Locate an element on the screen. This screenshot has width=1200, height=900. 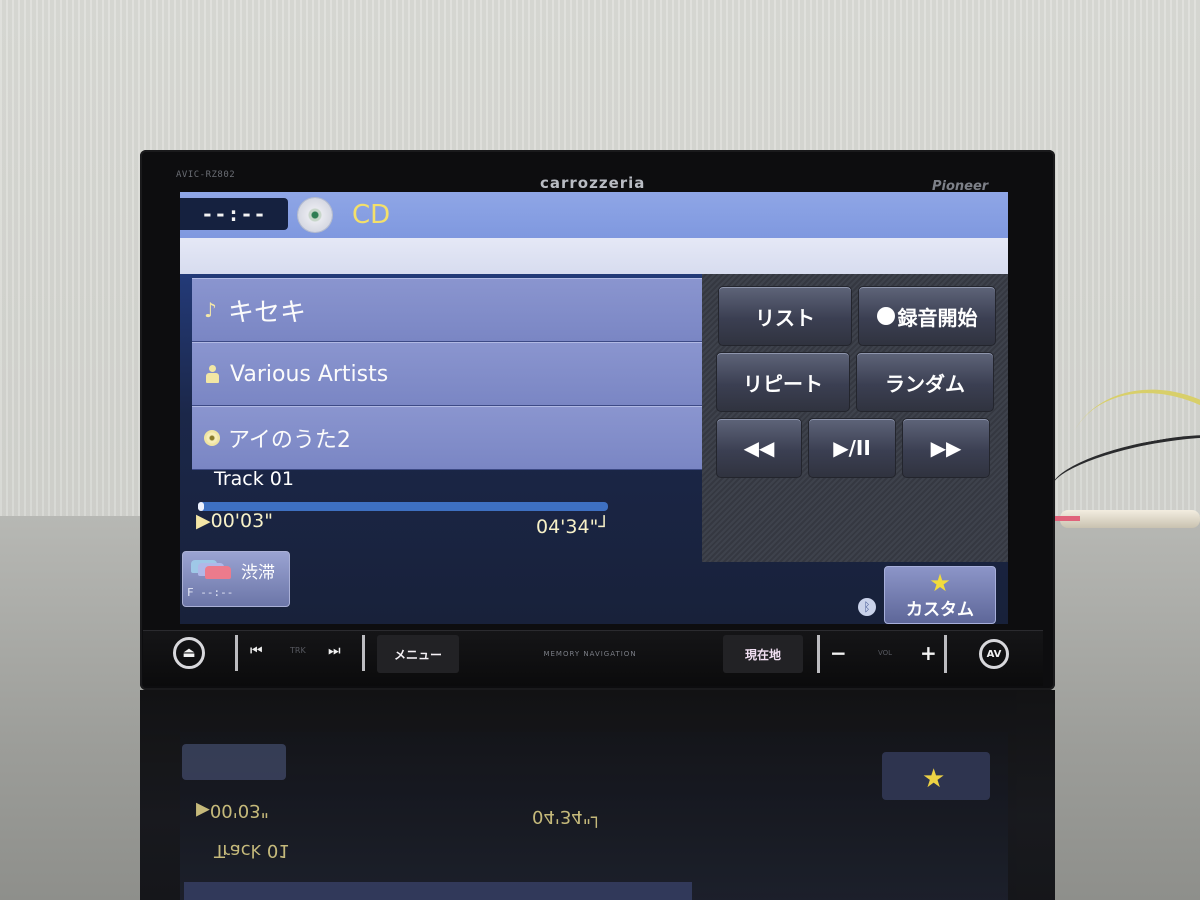
reflected-total: 04'34"┘ is located at coordinates (567, 816).